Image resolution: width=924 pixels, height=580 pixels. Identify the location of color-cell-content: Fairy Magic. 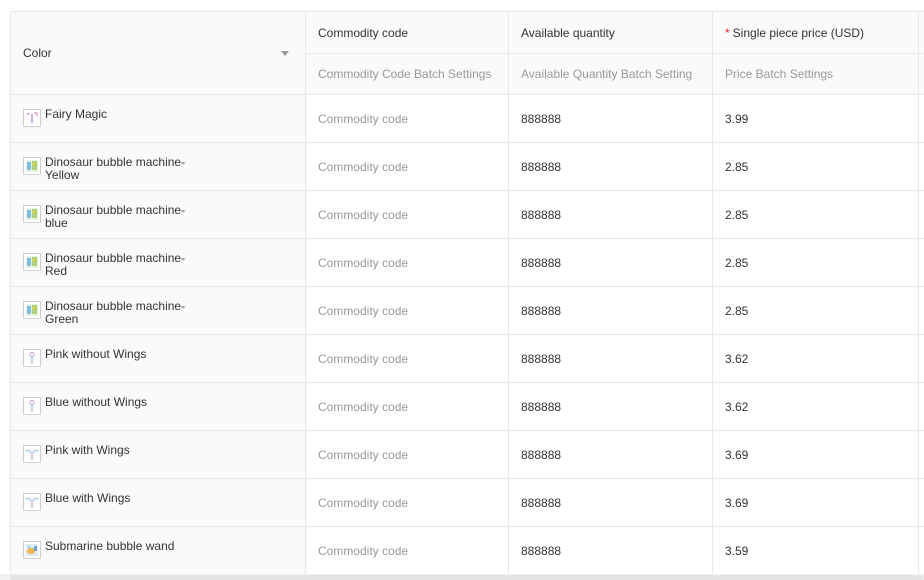
(158, 118).